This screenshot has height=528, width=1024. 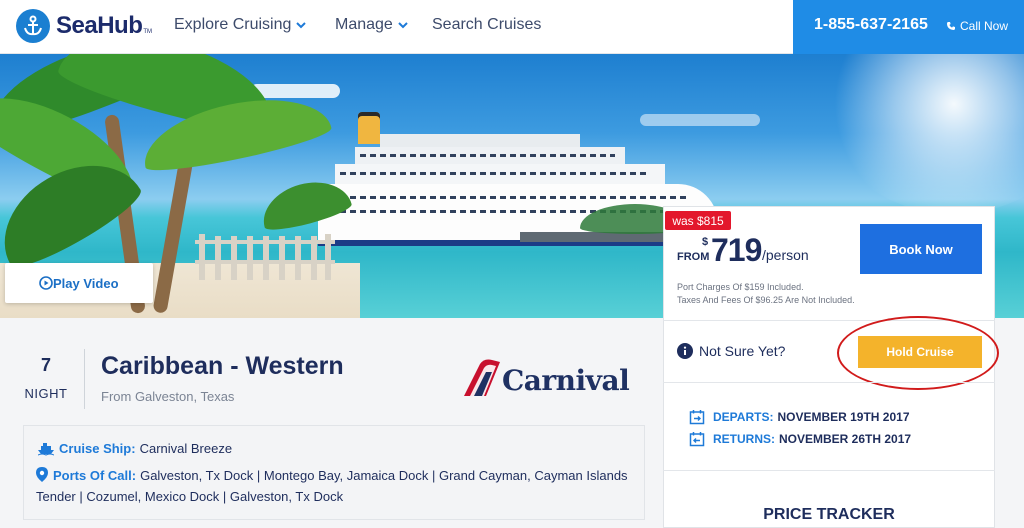 I want to click on book-now-button: Book Now, so click(x=921, y=249).